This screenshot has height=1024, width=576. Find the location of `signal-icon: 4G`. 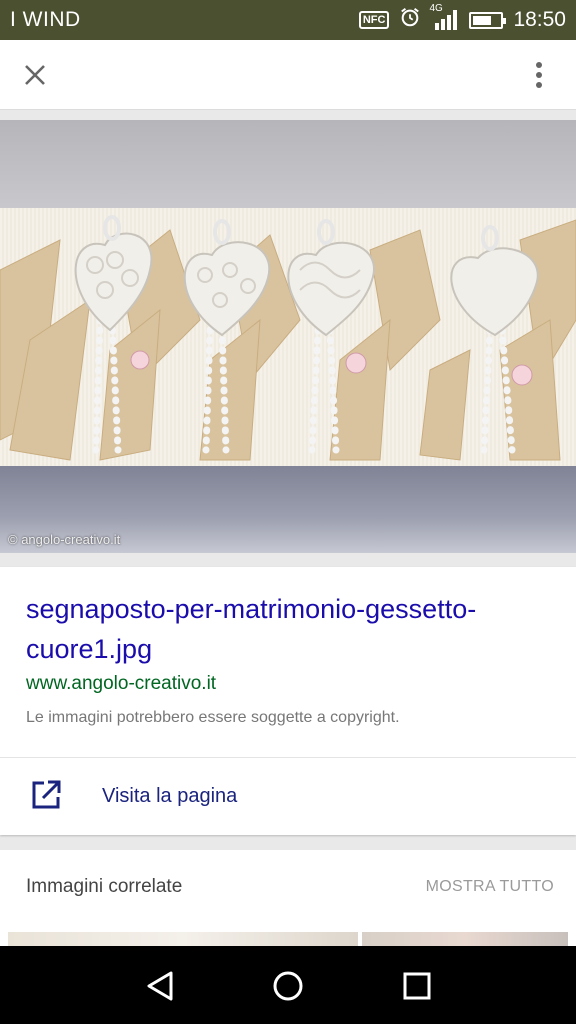

signal-icon: 4G is located at coordinates (444, 18).